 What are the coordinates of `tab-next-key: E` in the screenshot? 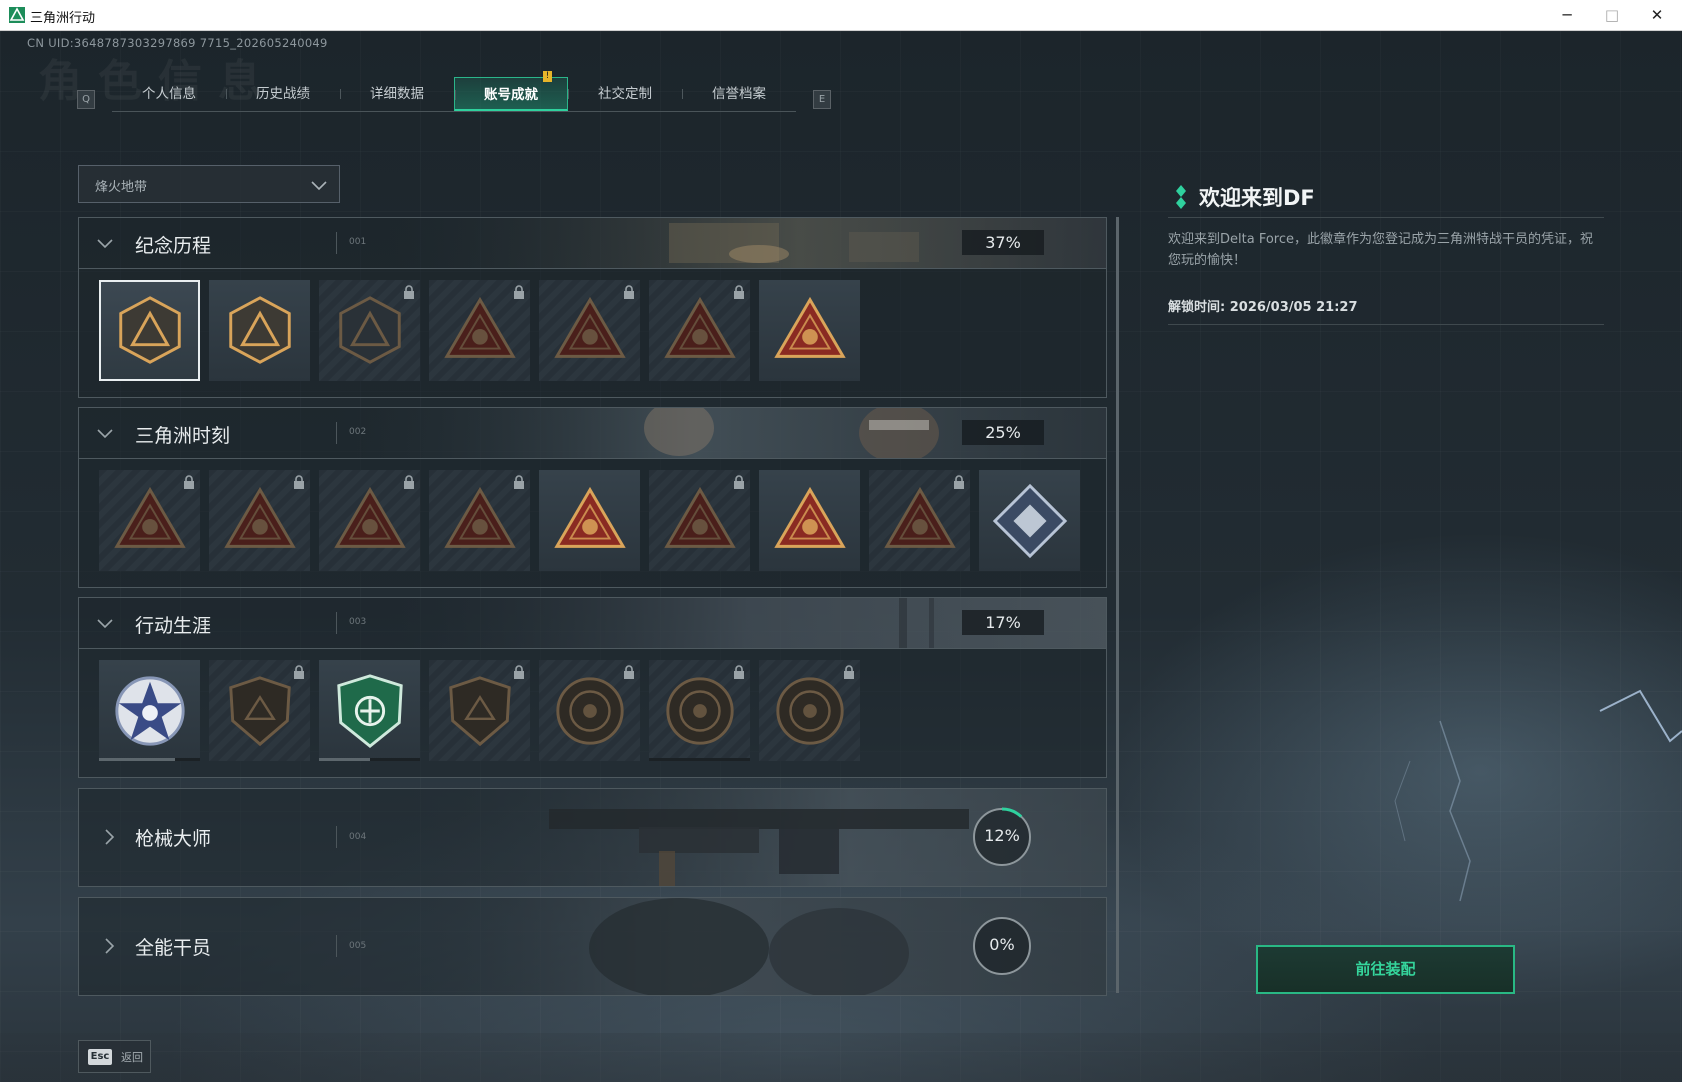 It's located at (822, 99).